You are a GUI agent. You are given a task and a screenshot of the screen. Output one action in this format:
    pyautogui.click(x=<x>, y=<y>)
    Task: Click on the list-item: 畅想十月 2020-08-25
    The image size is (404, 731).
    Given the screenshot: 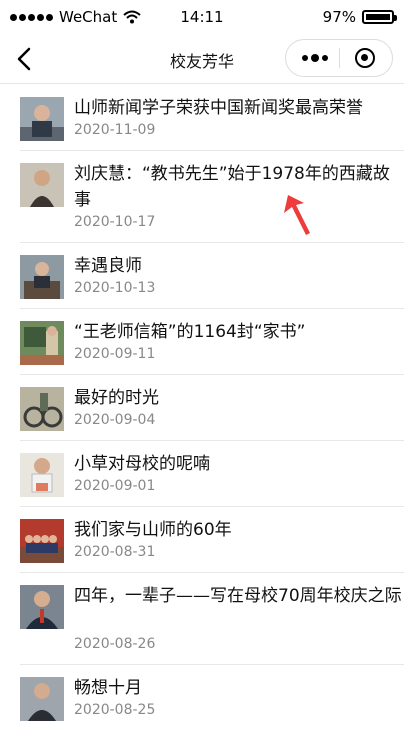 What is the action you would take?
    pyautogui.click(x=212, y=698)
    